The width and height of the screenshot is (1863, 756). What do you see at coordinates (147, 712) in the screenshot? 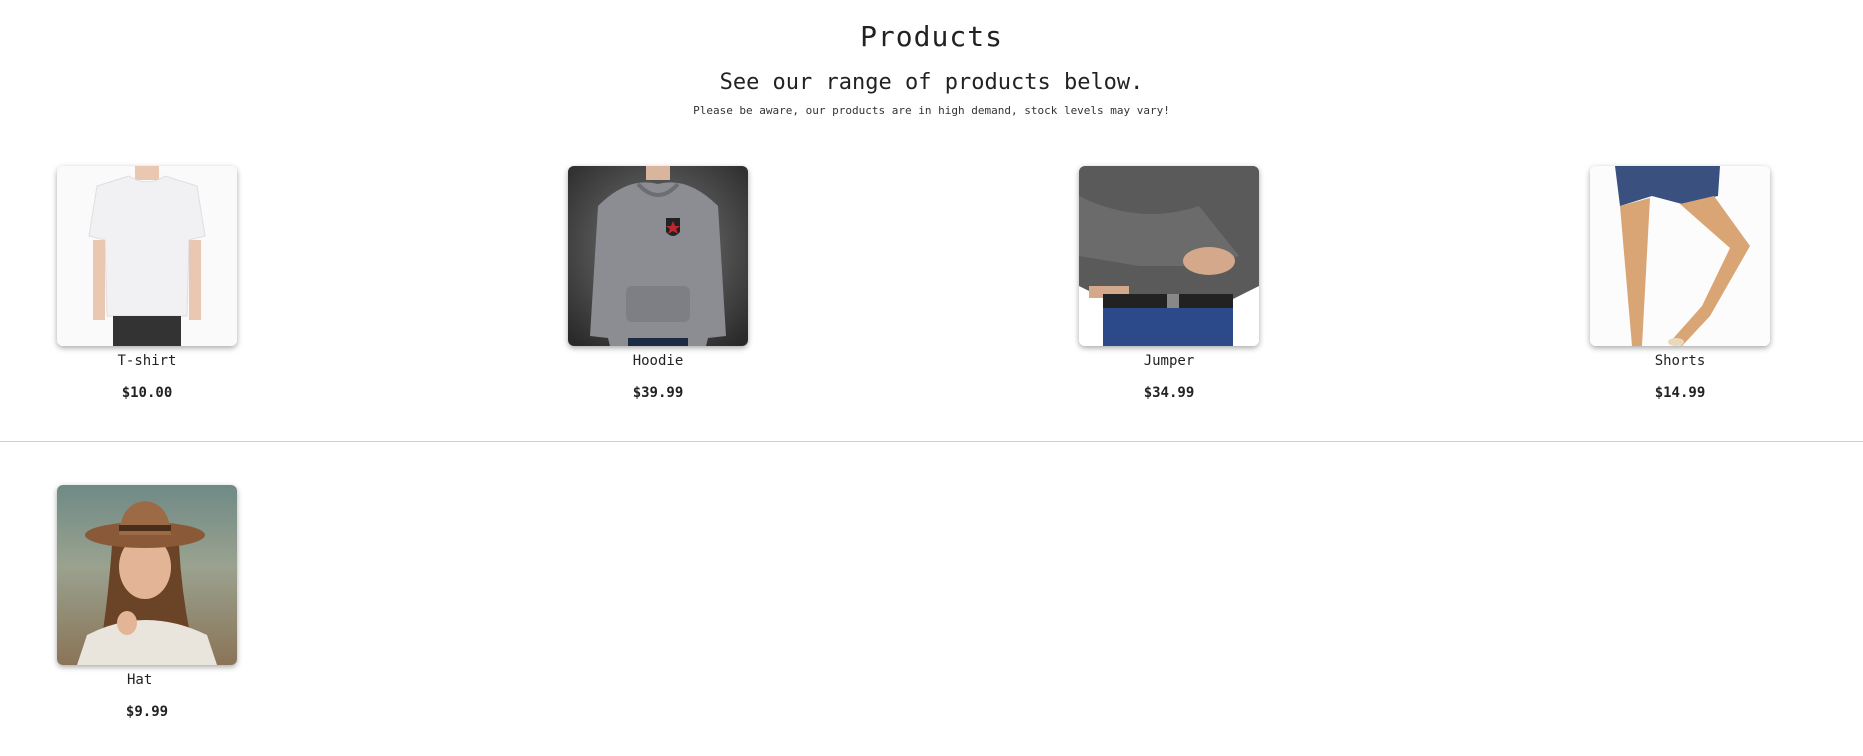
I see `product-price: $9.99` at bounding box center [147, 712].